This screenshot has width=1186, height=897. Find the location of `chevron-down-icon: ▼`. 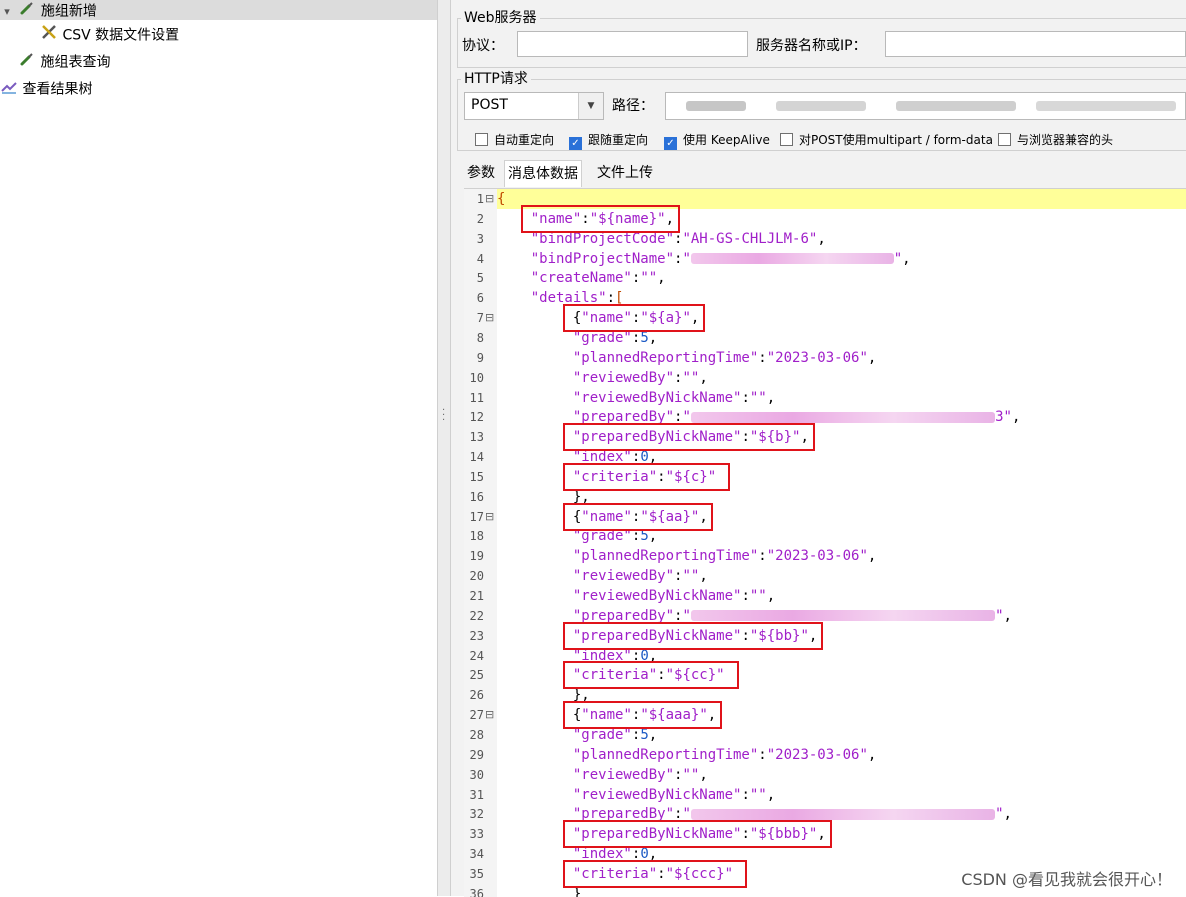

chevron-down-icon: ▼ is located at coordinates (590, 106).